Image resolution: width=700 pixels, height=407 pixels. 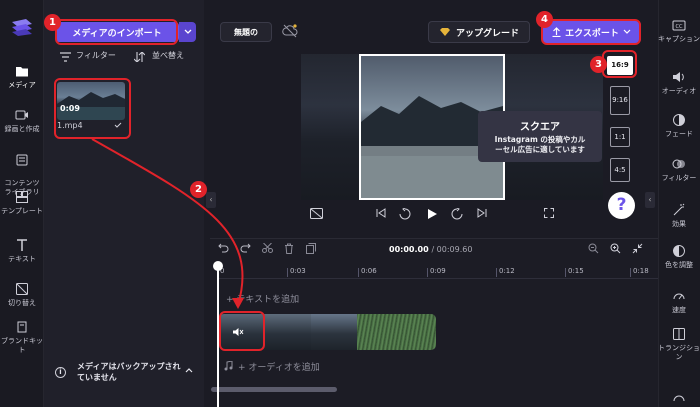 What do you see at coordinates (544, 19) in the screenshot?
I see `step-badge-4: 4` at bounding box center [544, 19].